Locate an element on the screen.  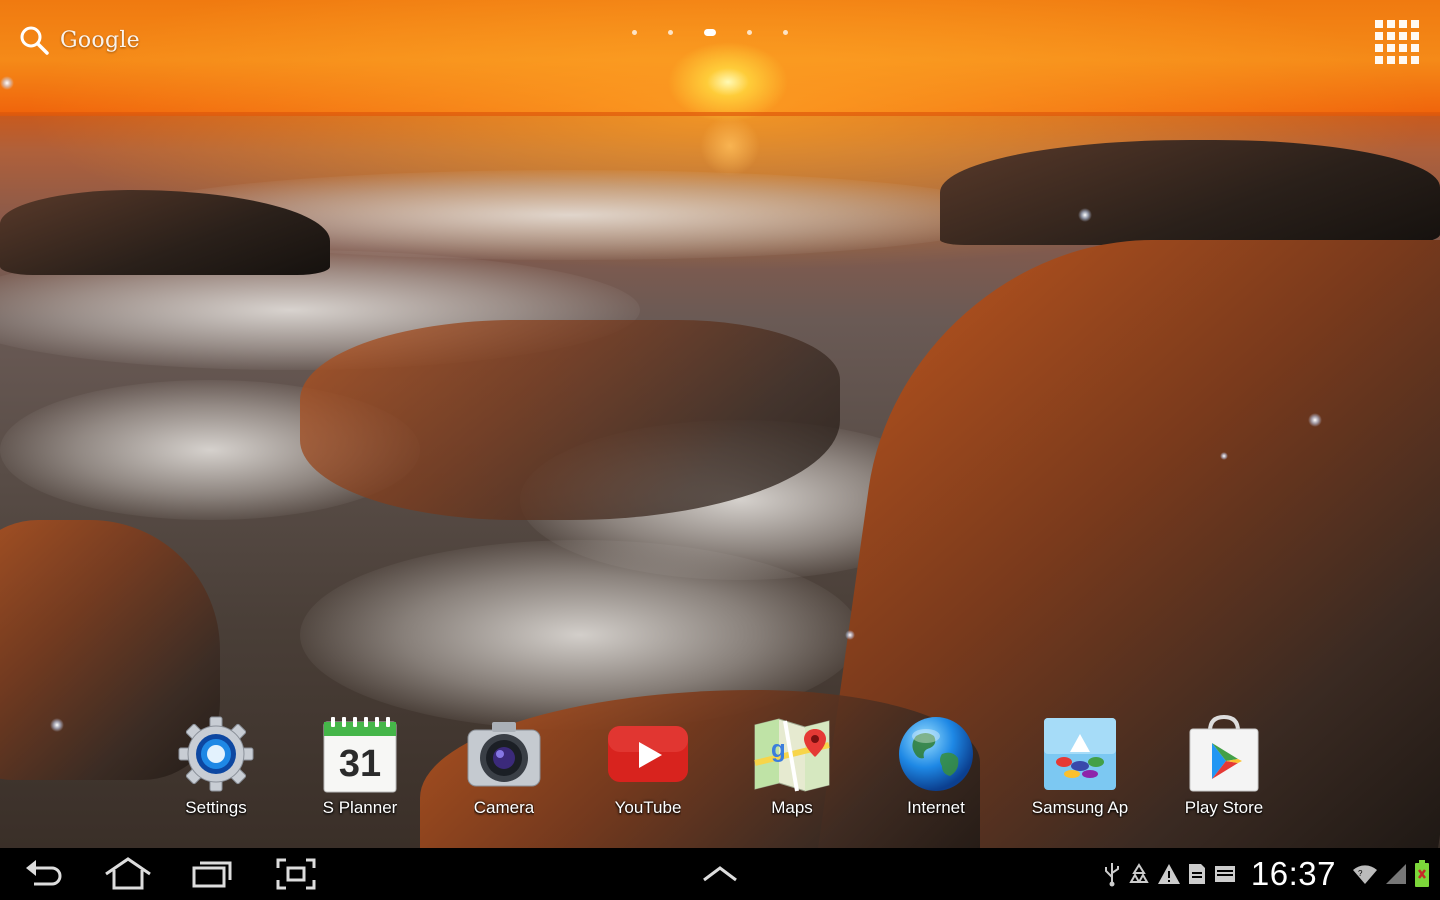
camera-icon is located at coordinates (504, 754).